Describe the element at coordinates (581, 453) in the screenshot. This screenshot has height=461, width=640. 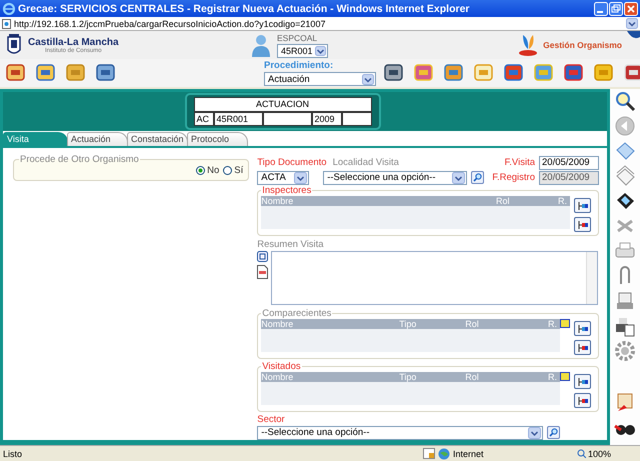
I see `zoom-icon` at that location.